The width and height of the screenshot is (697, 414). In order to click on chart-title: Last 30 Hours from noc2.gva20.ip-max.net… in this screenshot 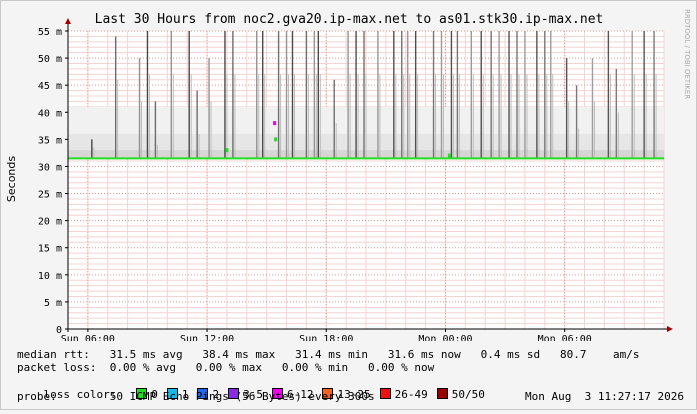, I will do `click(349, 19)`.